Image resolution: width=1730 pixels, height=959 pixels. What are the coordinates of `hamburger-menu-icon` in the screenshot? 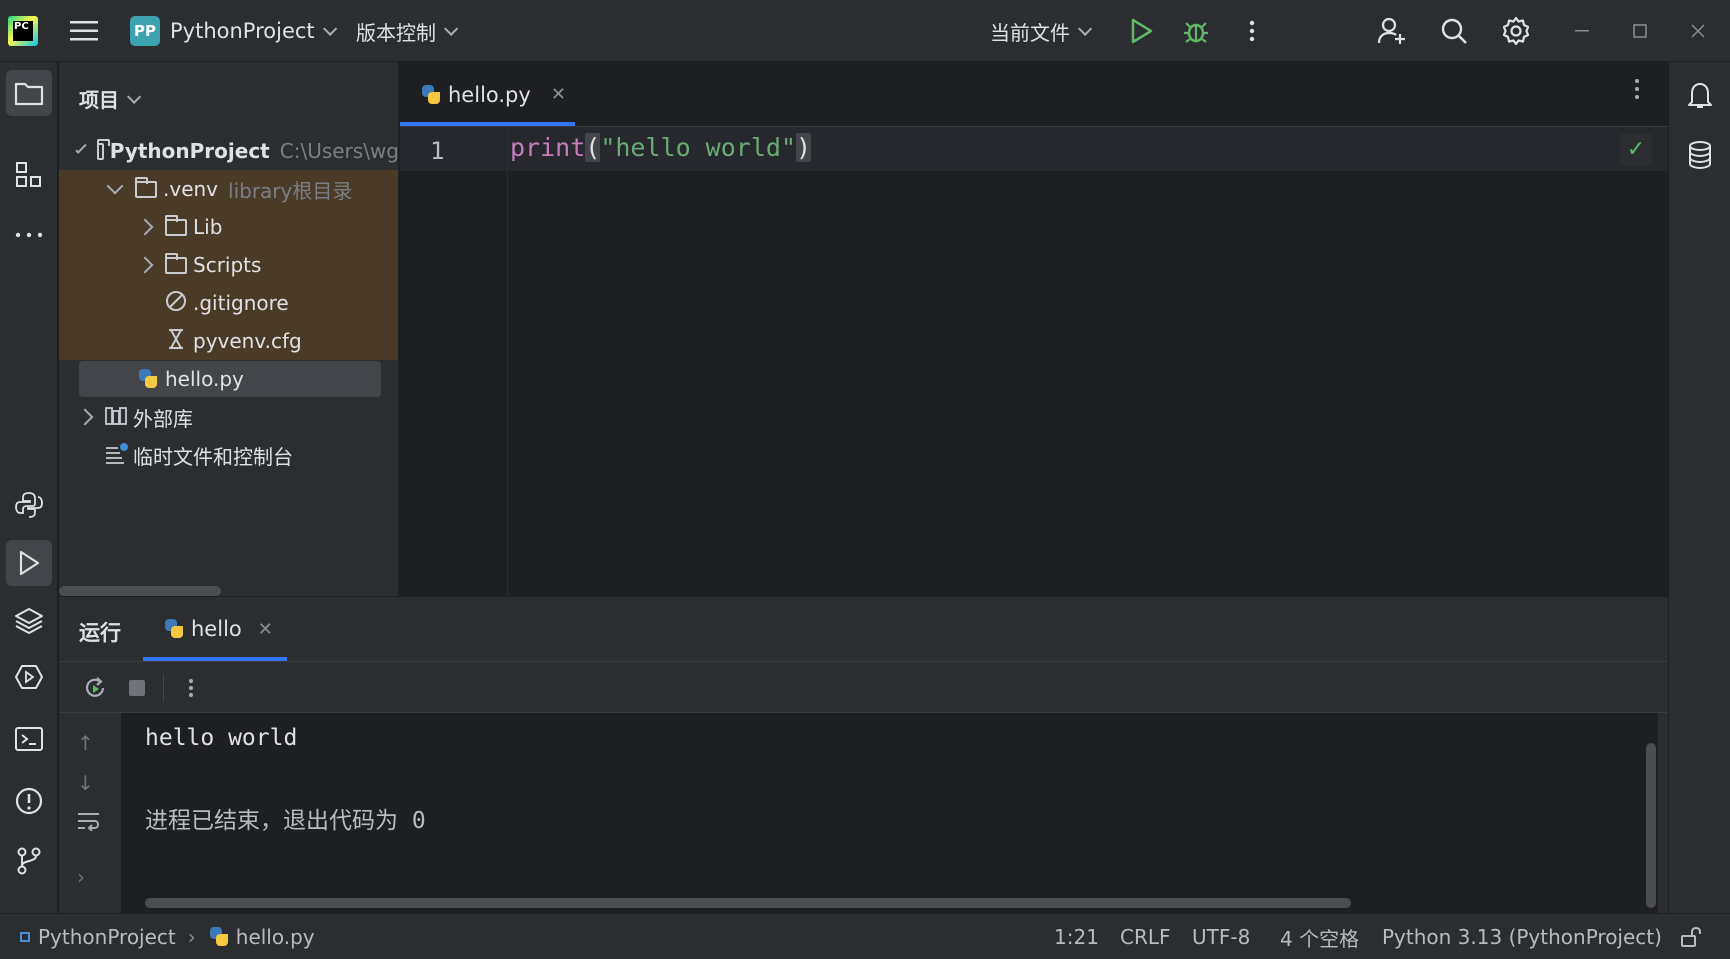 It's located at (84, 31).